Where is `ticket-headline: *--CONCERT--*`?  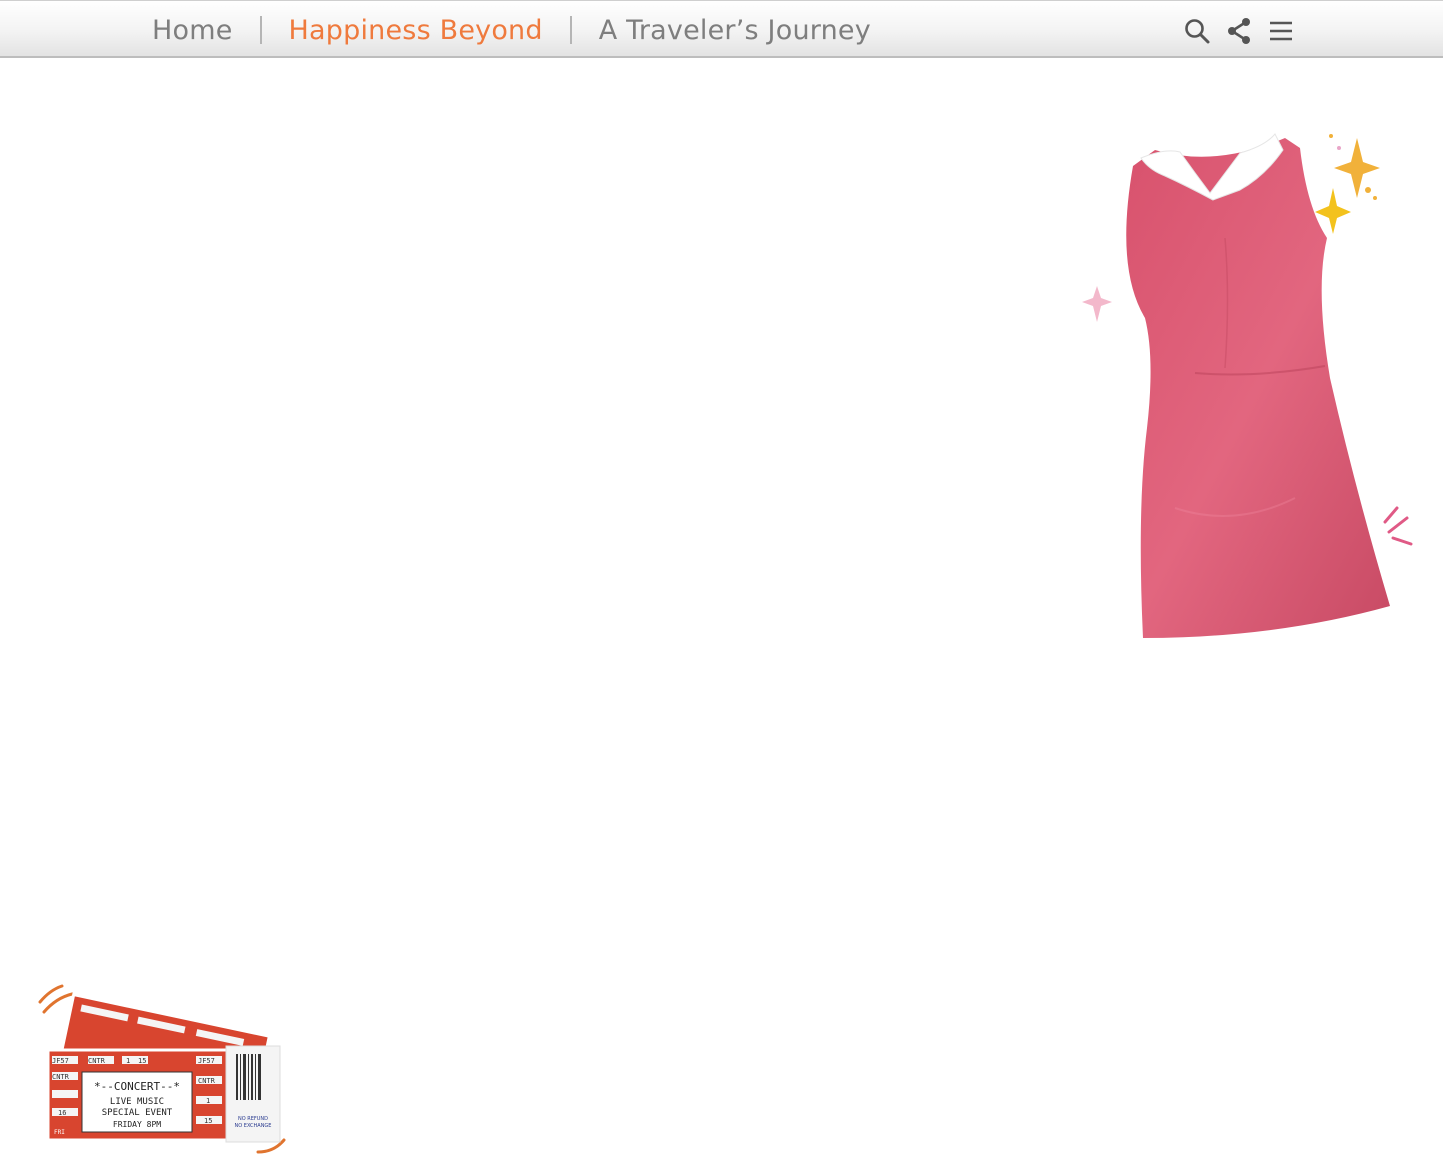 ticket-headline: *--CONCERT--* is located at coordinates (137, 1086).